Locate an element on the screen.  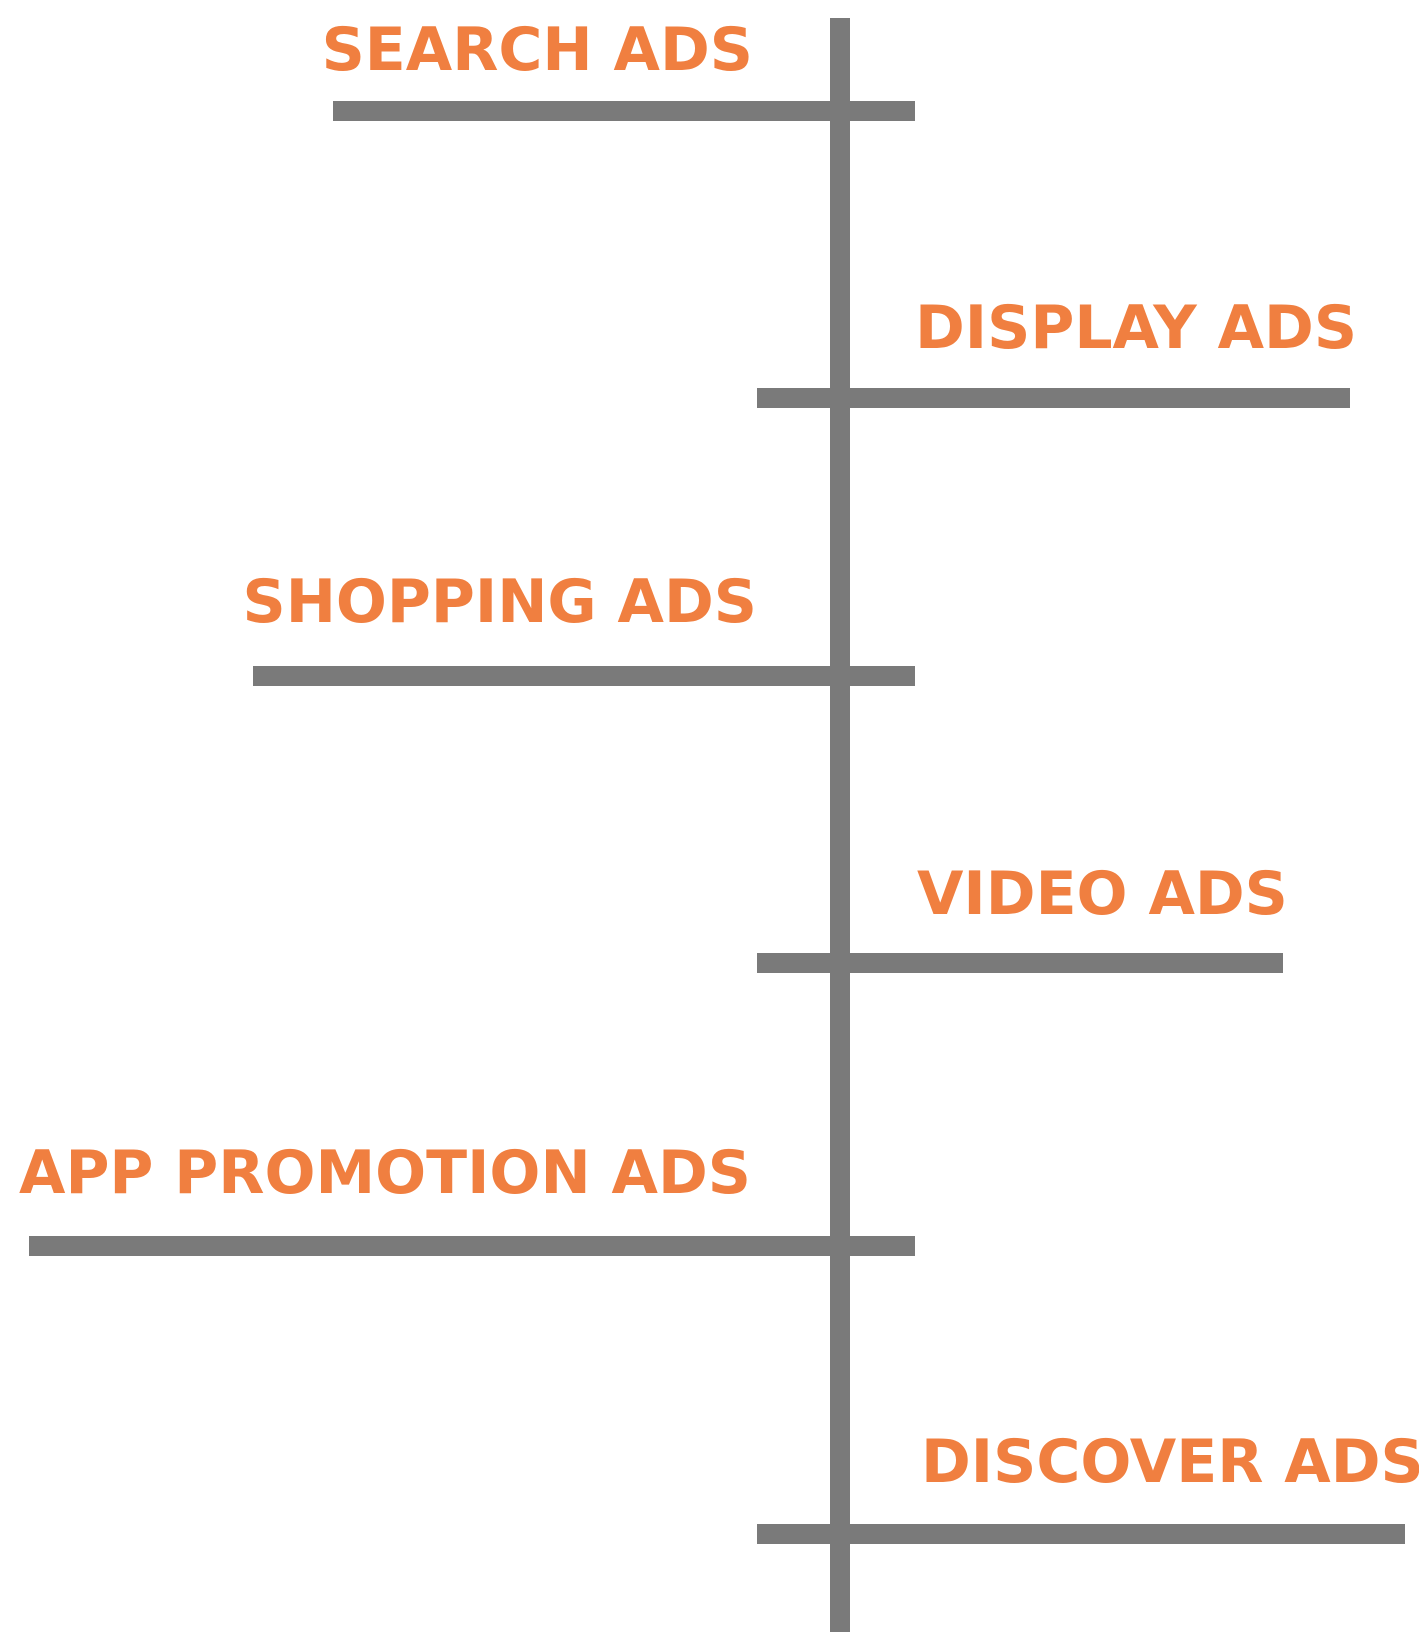
label-search-ads: SEARCH ADS is located at coordinates (537, 50).